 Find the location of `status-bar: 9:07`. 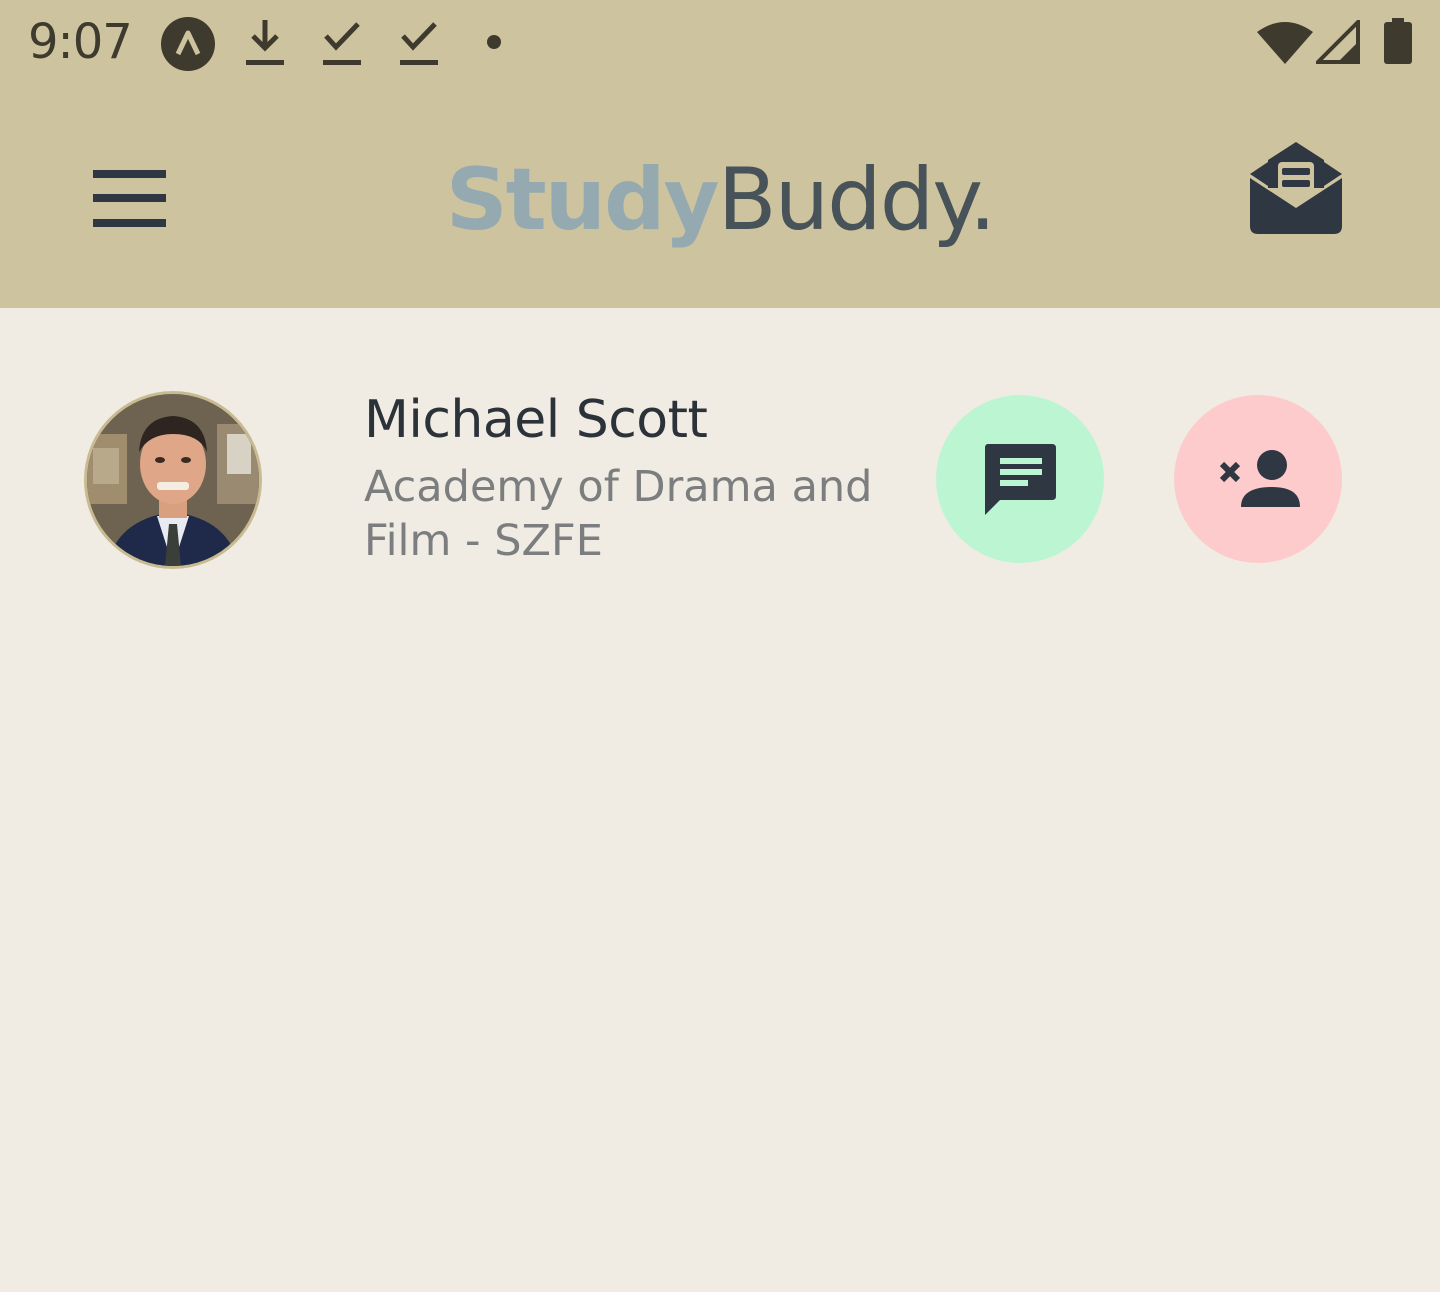

status-bar: 9:07 is located at coordinates (720, 44).